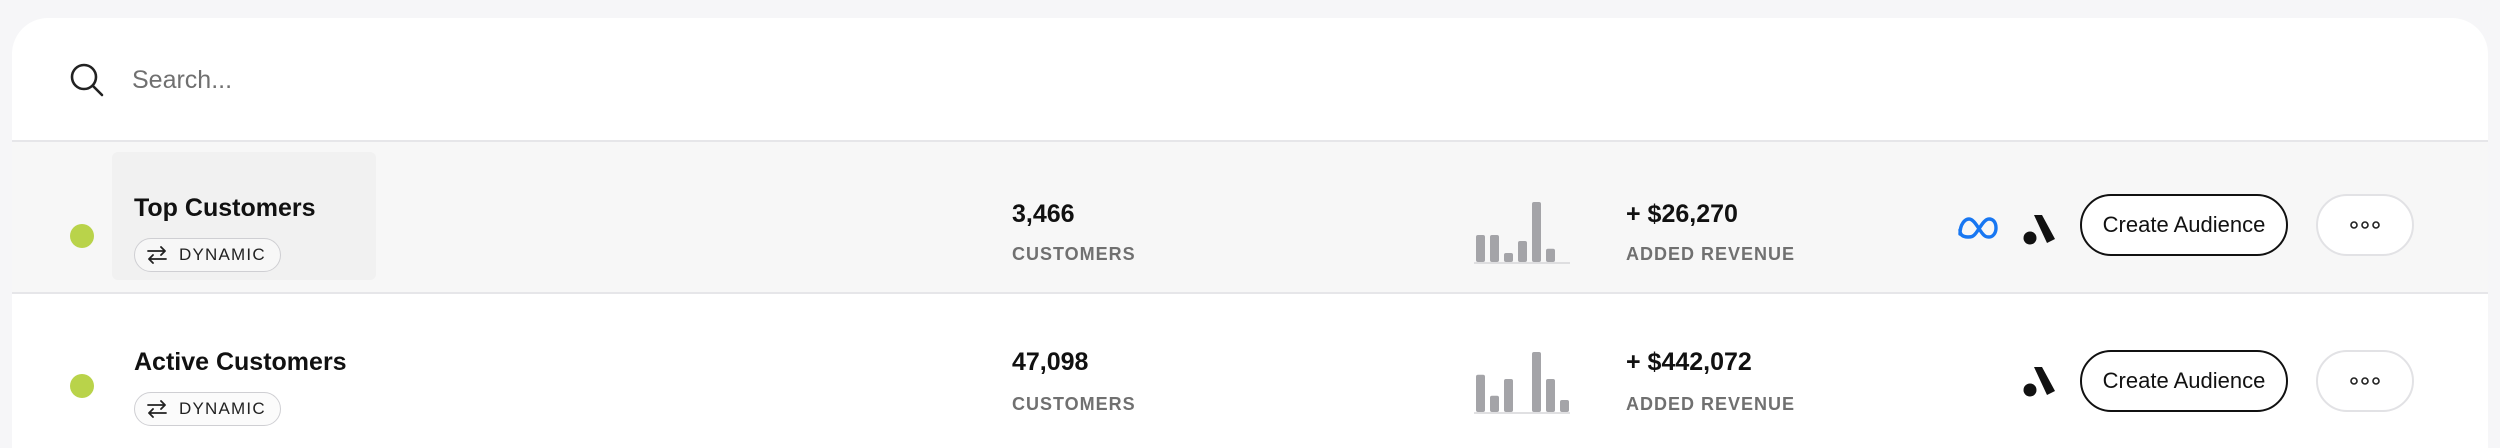  Describe the element at coordinates (1043, 214) in the screenshot. I see `customers-count: 3,466` at that location.